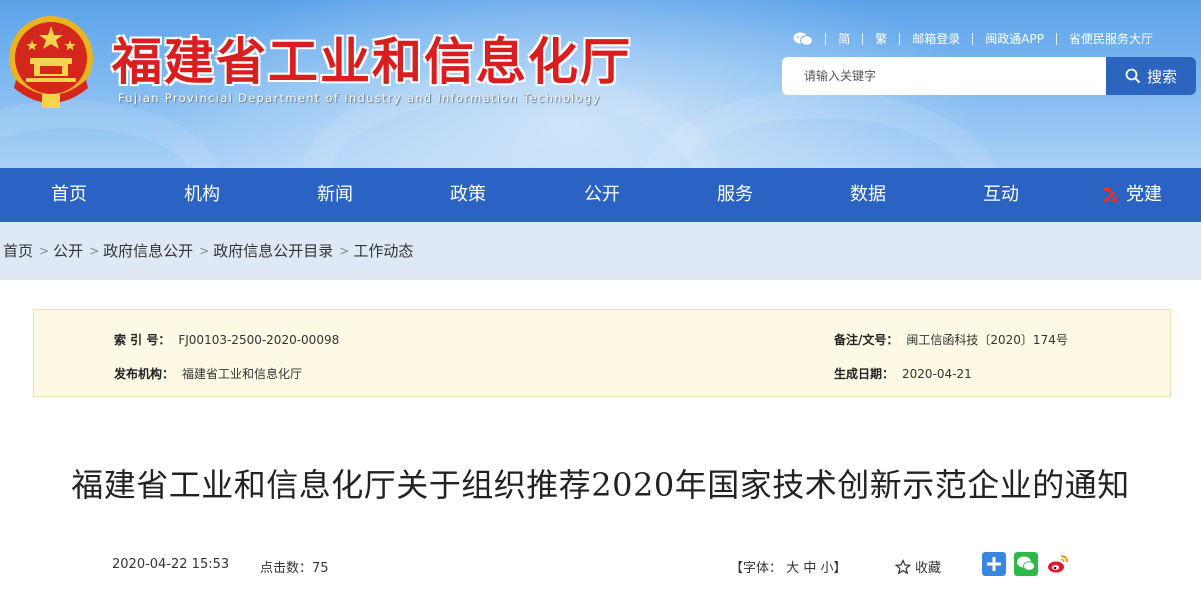 The height and width of the screenshot is (593, 1201). I want to click on breadcrumb-public: 公开, so click(68, 250).